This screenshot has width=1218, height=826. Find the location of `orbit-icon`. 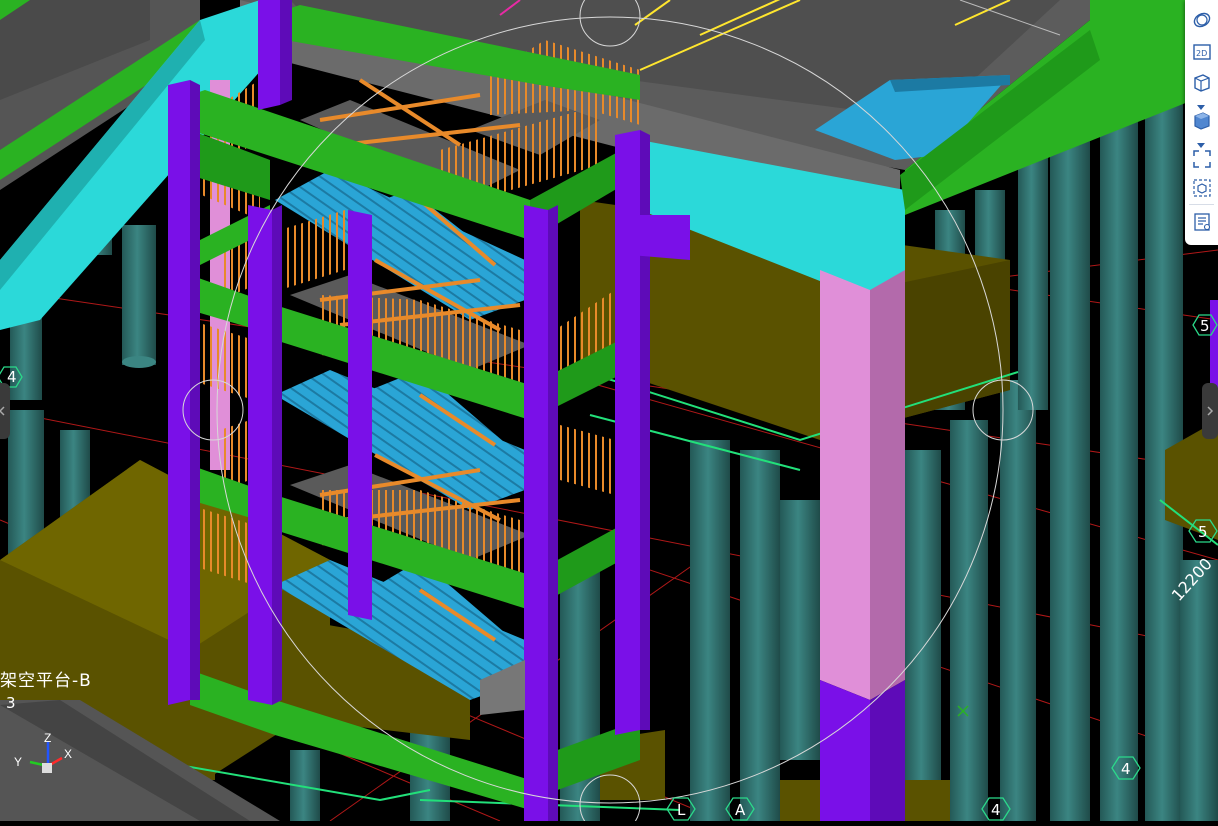

orbit-icon is located at coordinates (1201, 20).